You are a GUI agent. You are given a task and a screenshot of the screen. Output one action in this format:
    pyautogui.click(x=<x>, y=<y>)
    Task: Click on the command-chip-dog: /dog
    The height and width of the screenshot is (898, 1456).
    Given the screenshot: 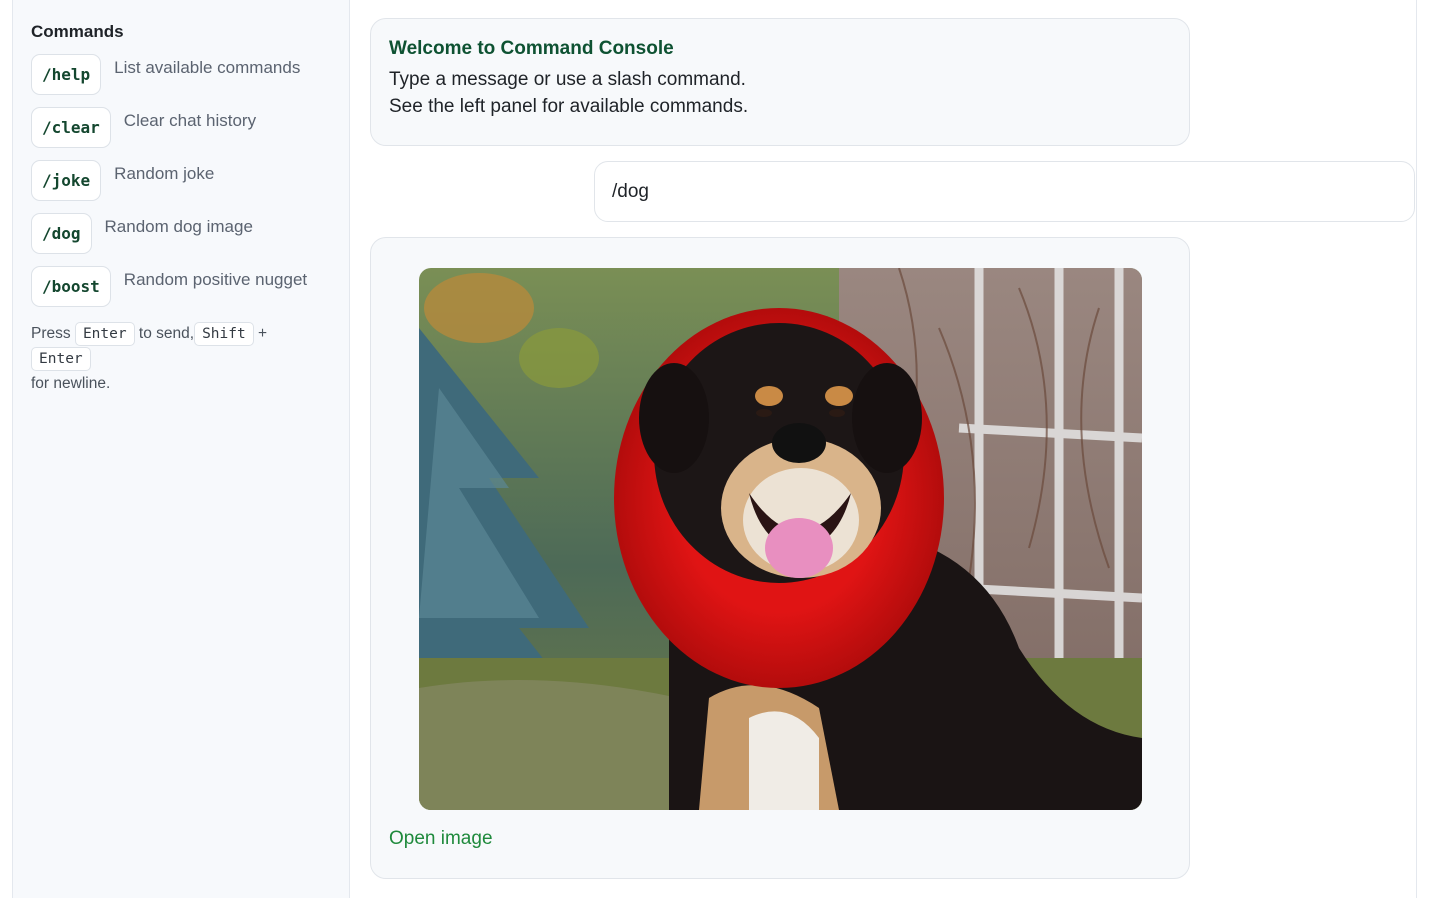 What is the action you would take?
    pyautogui.click(x=61, y=233)
    